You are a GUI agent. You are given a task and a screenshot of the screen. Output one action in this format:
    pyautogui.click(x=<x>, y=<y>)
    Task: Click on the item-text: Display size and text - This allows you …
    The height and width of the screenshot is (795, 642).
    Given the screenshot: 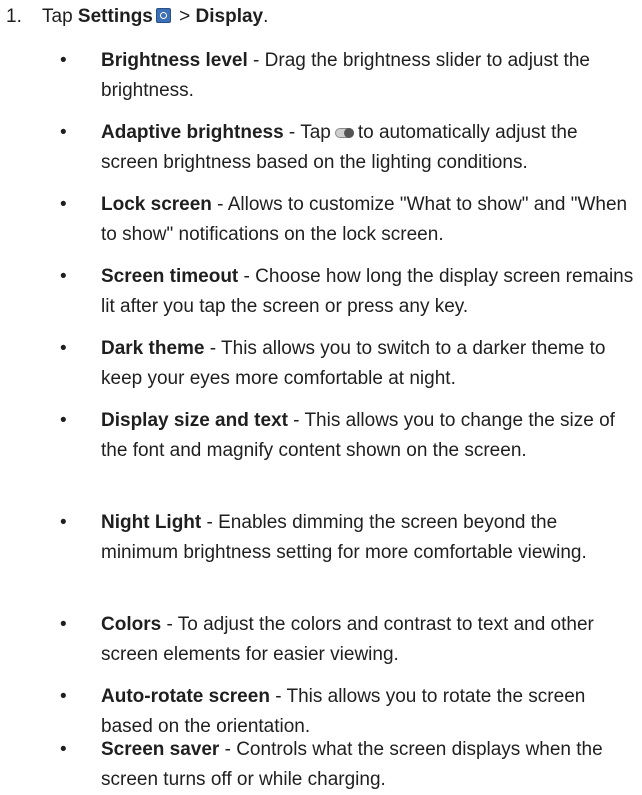 What is the action you would take?
    pyautogui.click(x=369, y=436)
    